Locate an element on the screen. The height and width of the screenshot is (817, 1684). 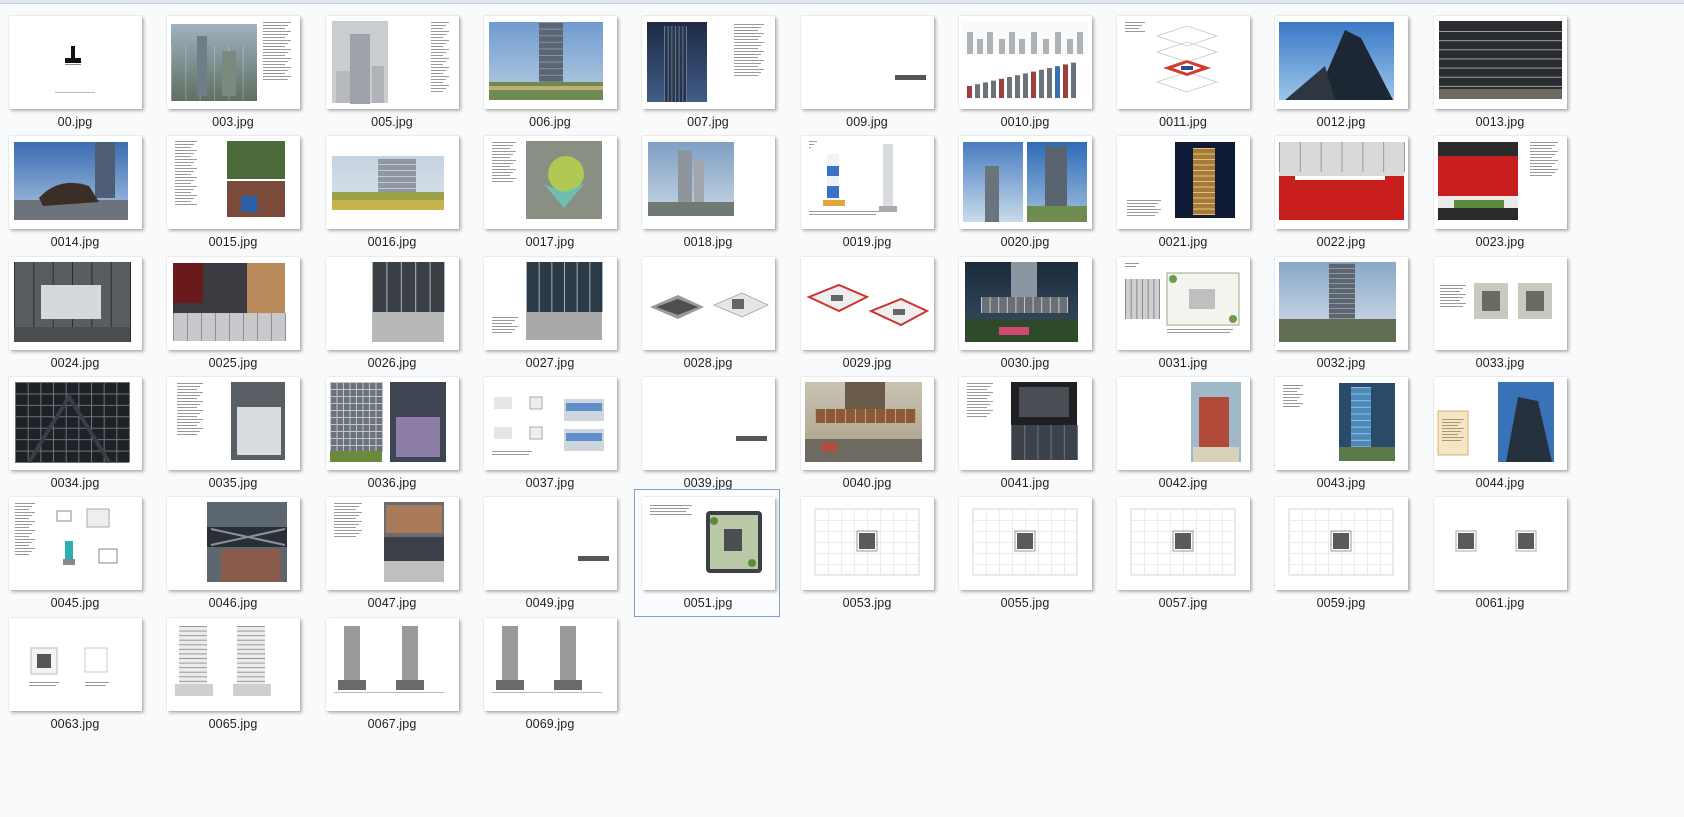
file-item: 0033.jpg is located at coordinates (1499, 313).